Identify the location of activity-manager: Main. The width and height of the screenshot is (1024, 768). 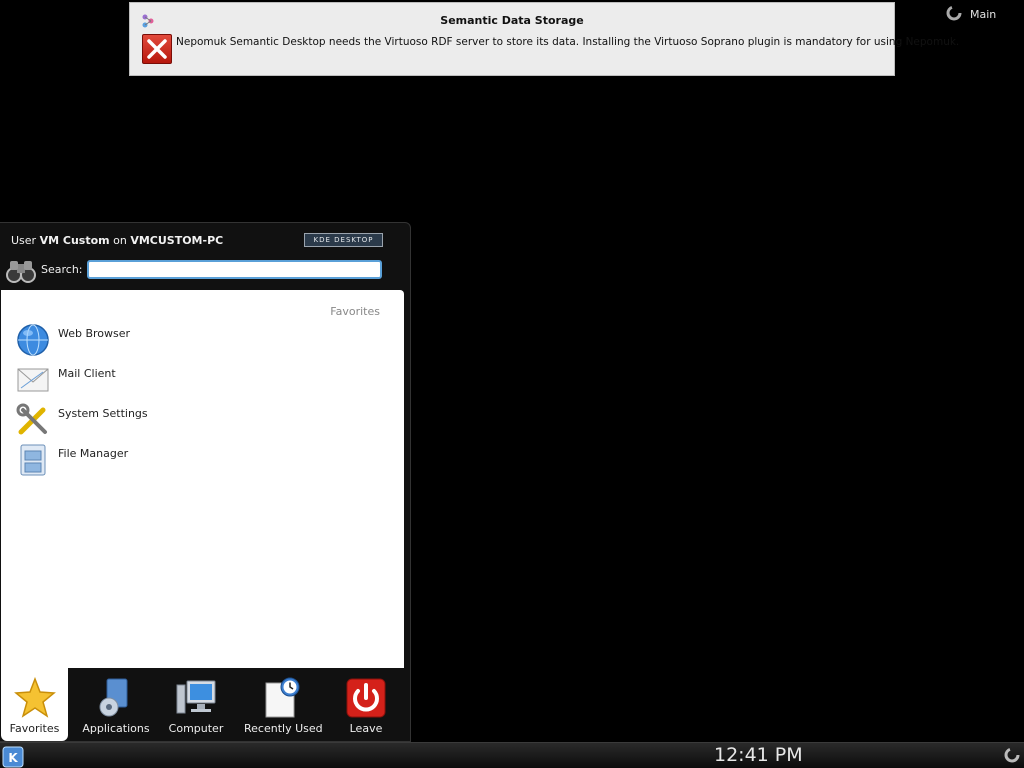
(980, 14).